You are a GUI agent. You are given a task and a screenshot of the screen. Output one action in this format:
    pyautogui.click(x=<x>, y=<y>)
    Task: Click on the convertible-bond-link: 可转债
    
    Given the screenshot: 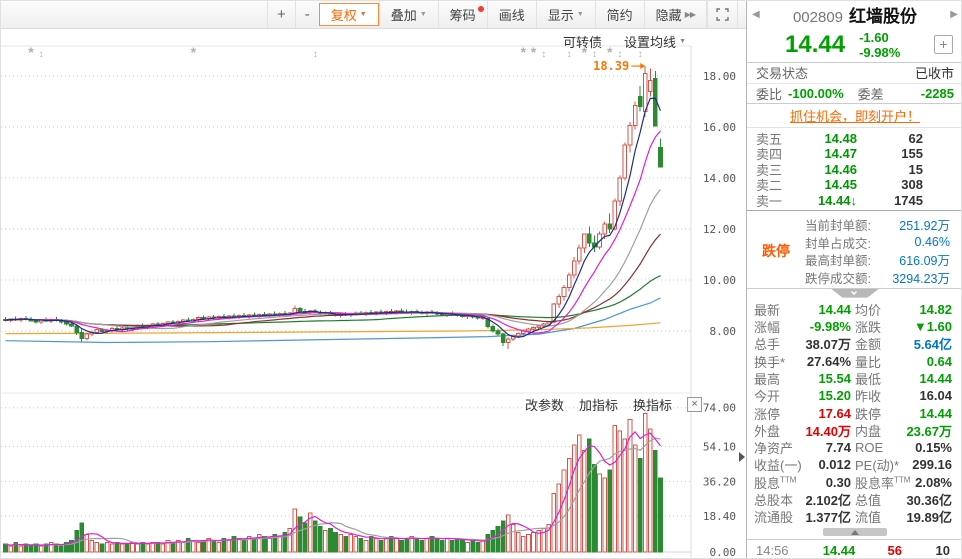 What is the action you would take?
    pyautogui.click(x=582, y=41)
    